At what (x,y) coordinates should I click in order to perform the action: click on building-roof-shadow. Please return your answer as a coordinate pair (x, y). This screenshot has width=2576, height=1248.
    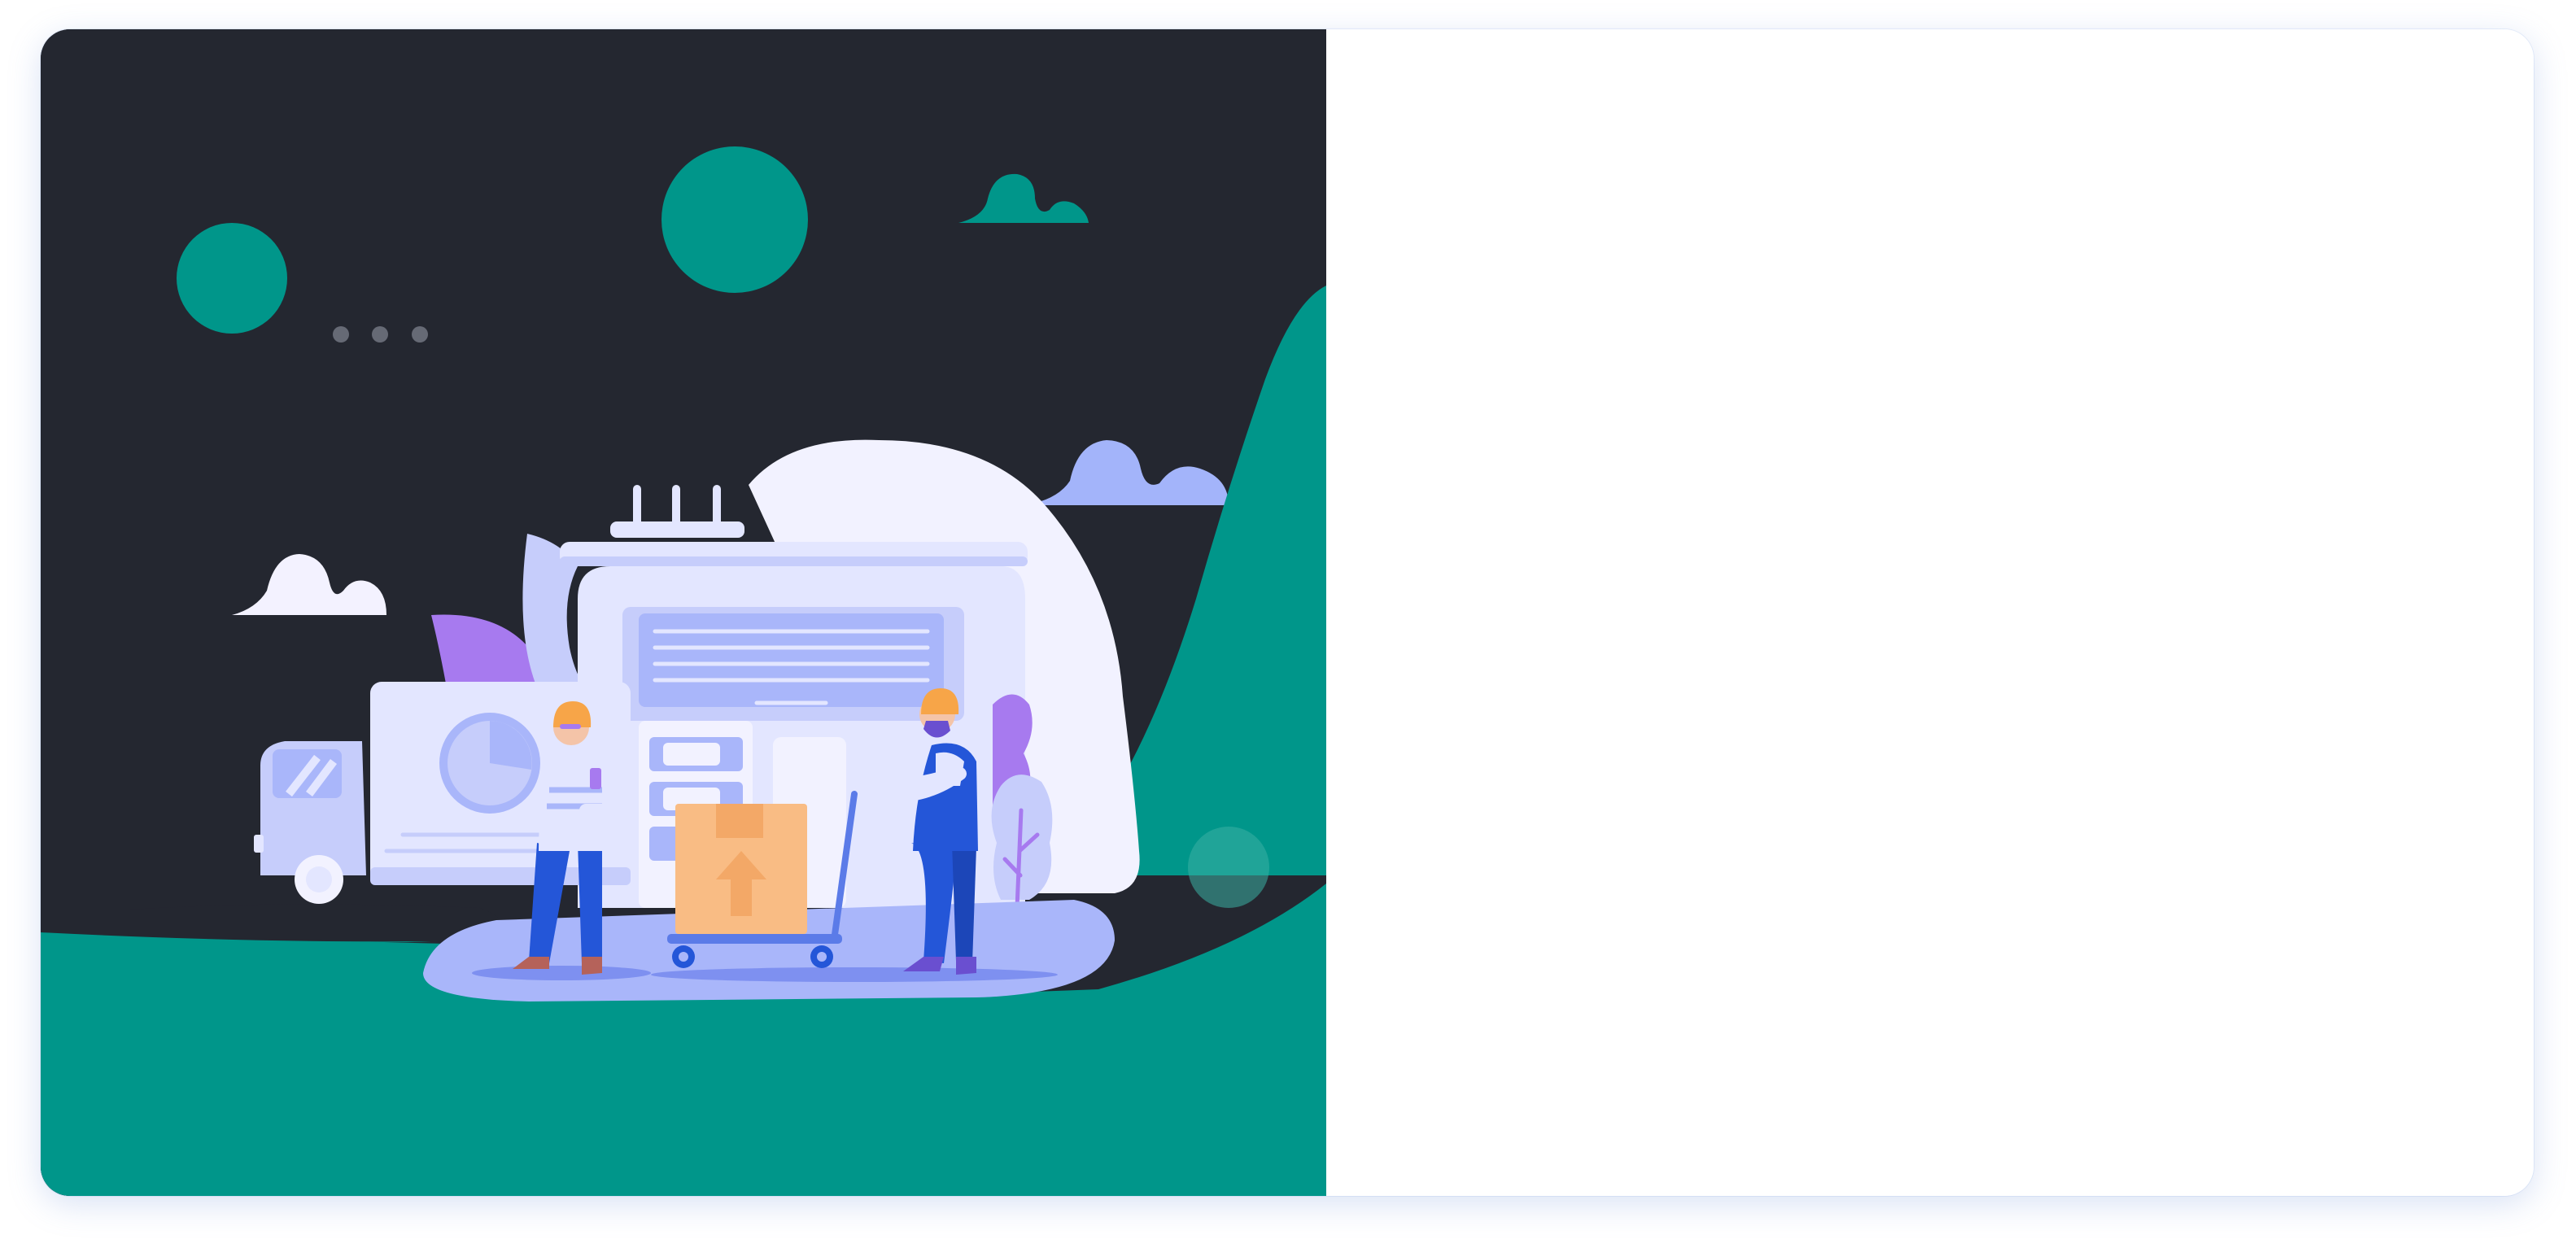
    Looking at the image, I should click on (794, 561).